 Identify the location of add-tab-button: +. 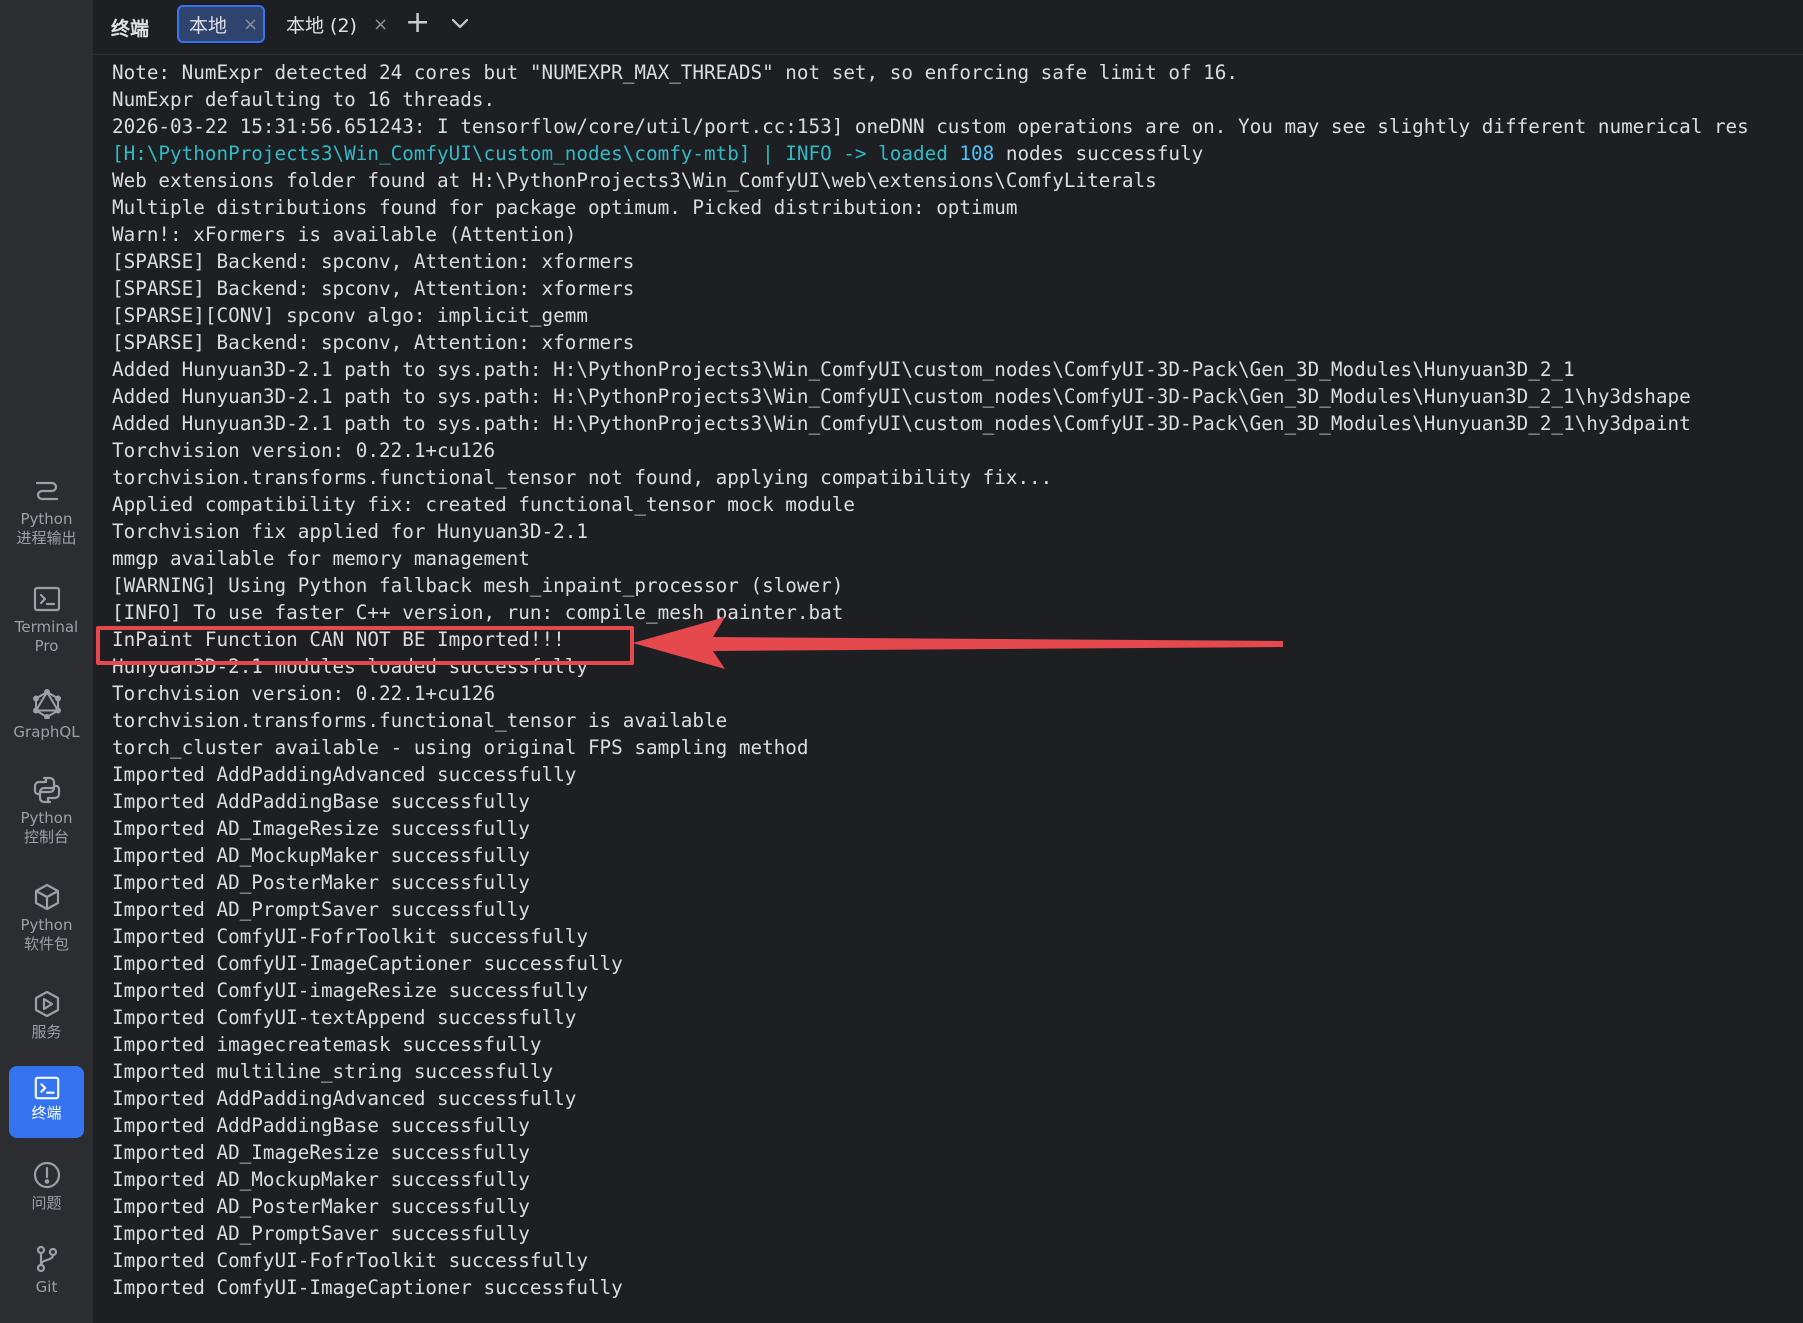
(417, 23).